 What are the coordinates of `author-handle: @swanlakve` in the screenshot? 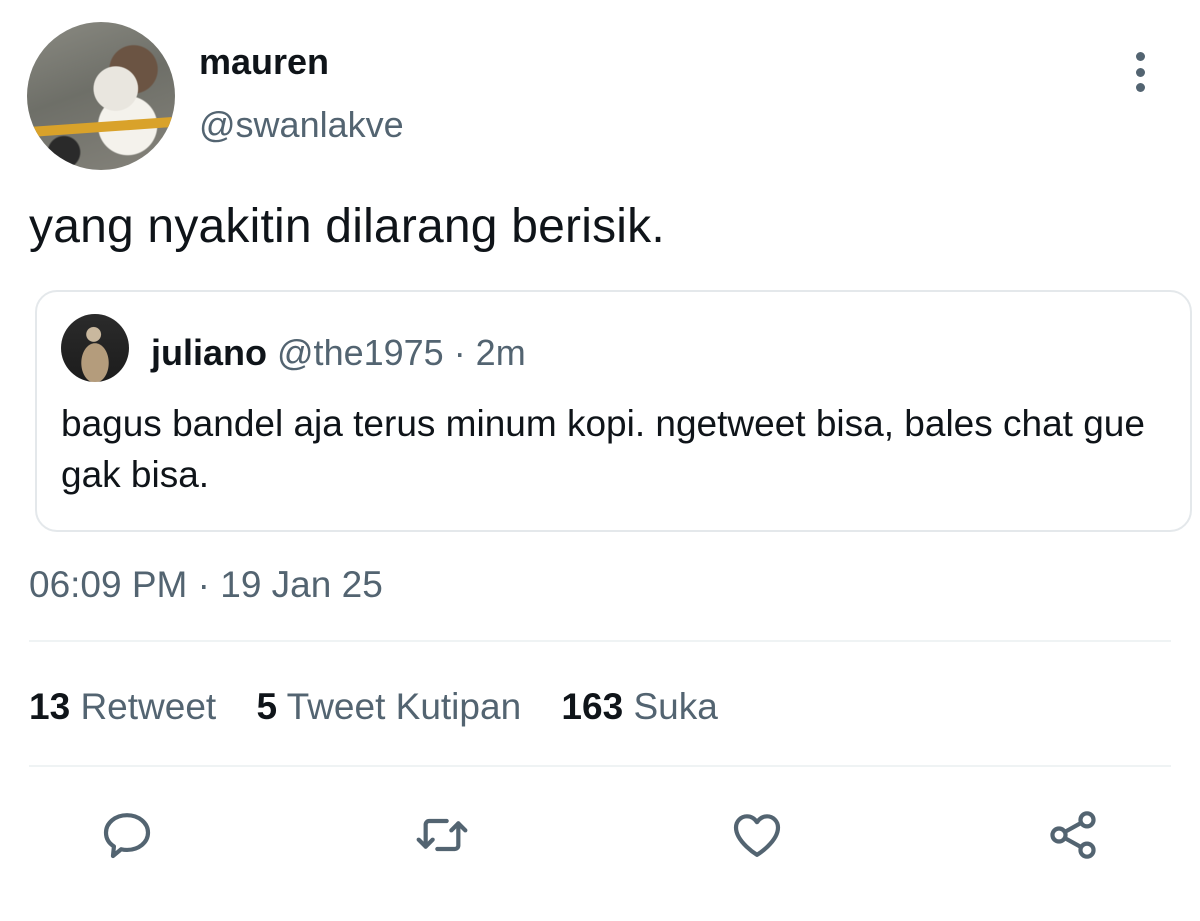 It's located at (301, 125).